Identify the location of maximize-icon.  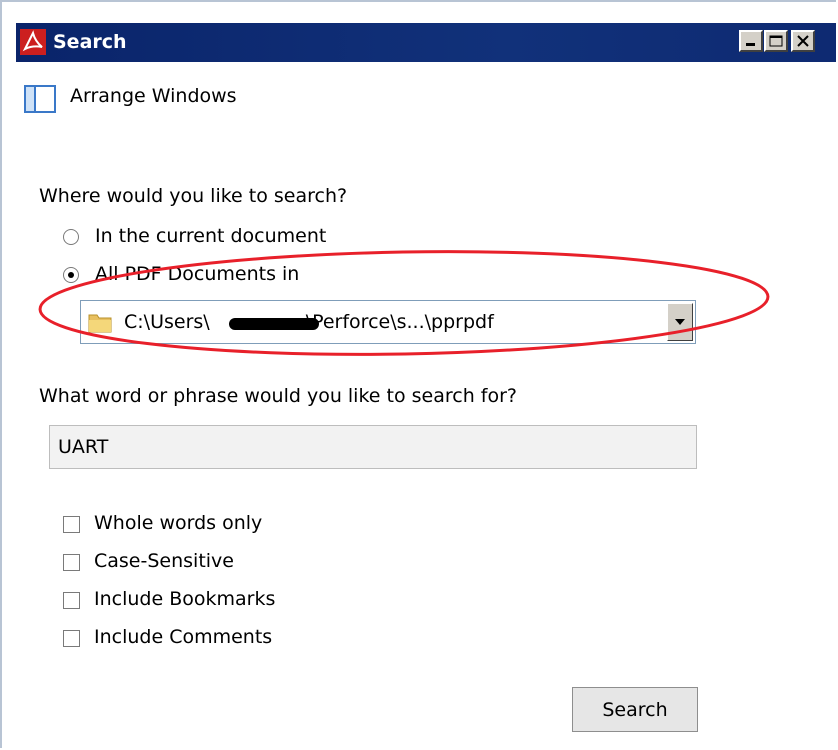
(776, 41).